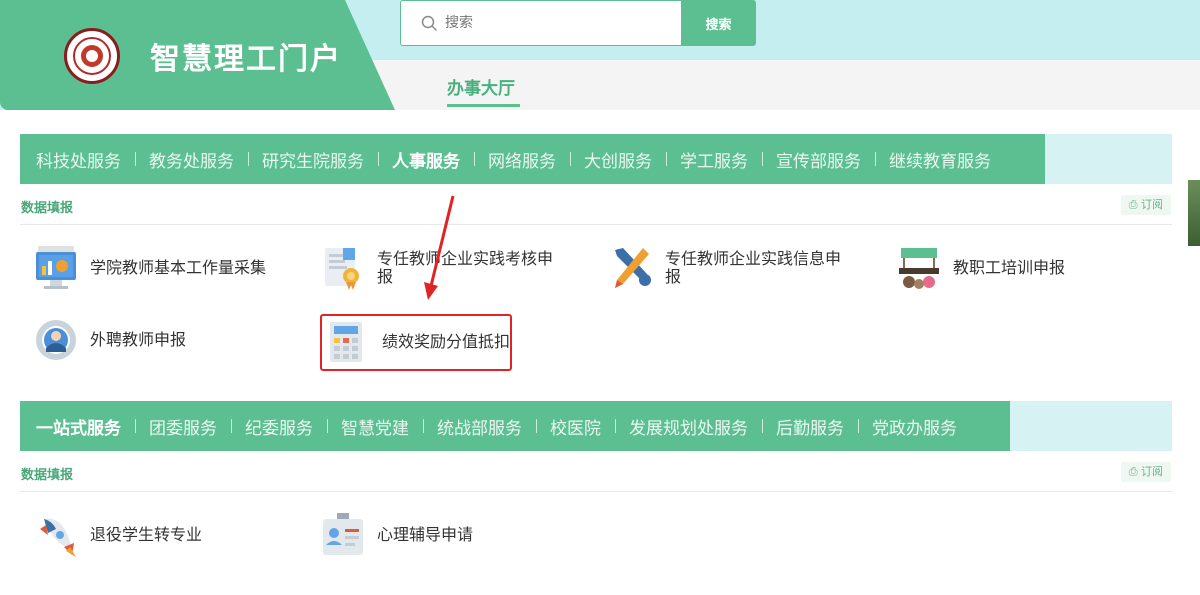  Describe the element at coordinates (146, 534) in the screenshot. I see `service-item-label: 退役学生转专业` at that location.